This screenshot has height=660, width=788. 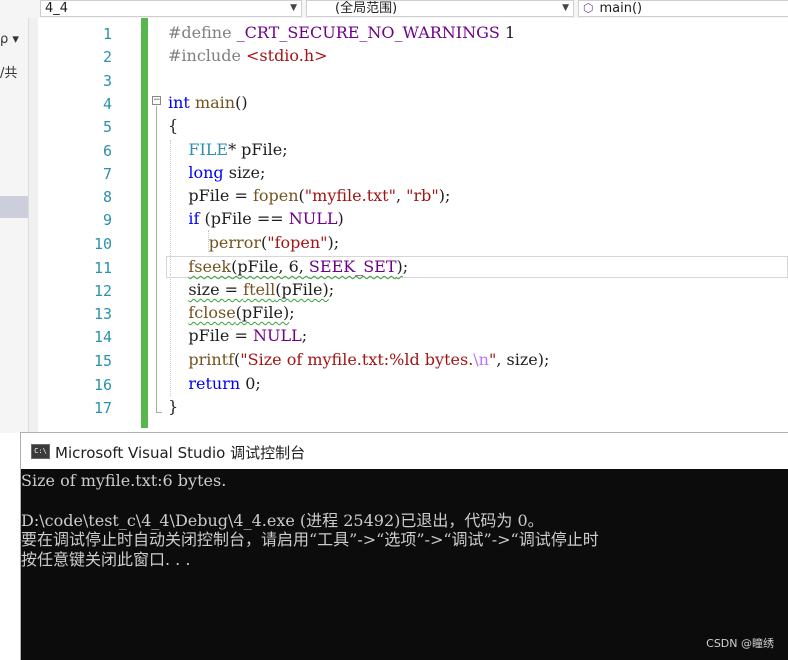 I want to click on code-line-10: perror("fopen");, so click(x=253, y=243).